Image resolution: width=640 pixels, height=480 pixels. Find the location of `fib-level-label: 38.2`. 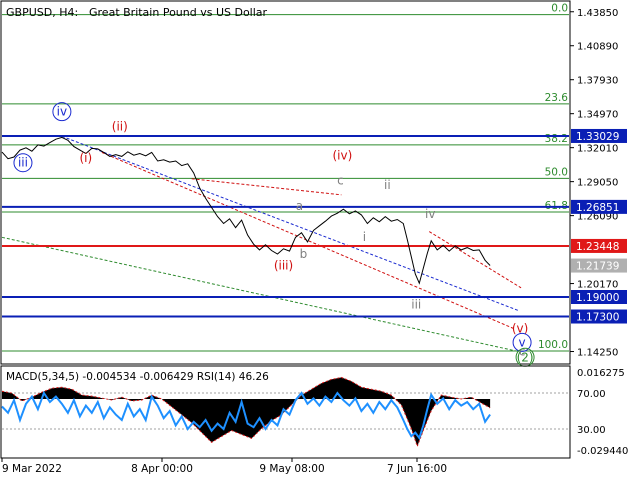

fib-level-label: 38.2 is located at coordinates (556, 139).